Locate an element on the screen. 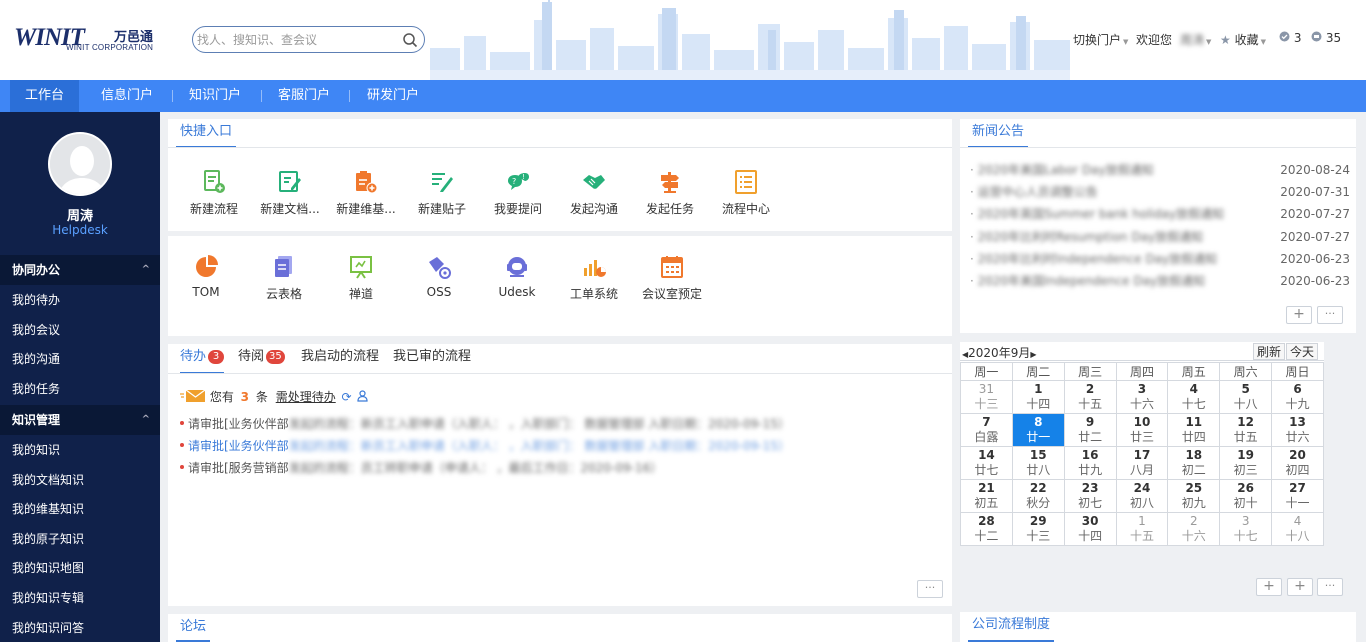 This screenshot has height=642, width=1366. quick-process-center: 流程中心 is located at coordinates (746, 193).